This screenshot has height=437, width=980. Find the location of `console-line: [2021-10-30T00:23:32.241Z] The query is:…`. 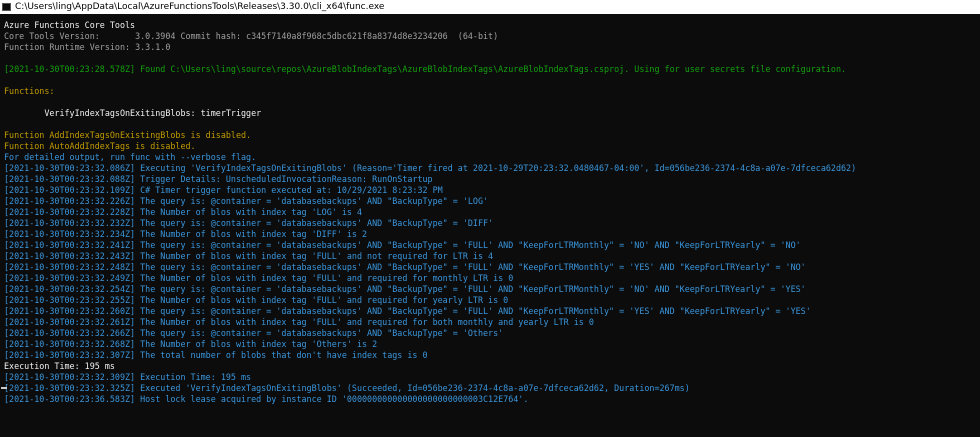

console-line: [2021-10-30T00:23:32.241Z] The query is:… is located at coordinates (402, 245).